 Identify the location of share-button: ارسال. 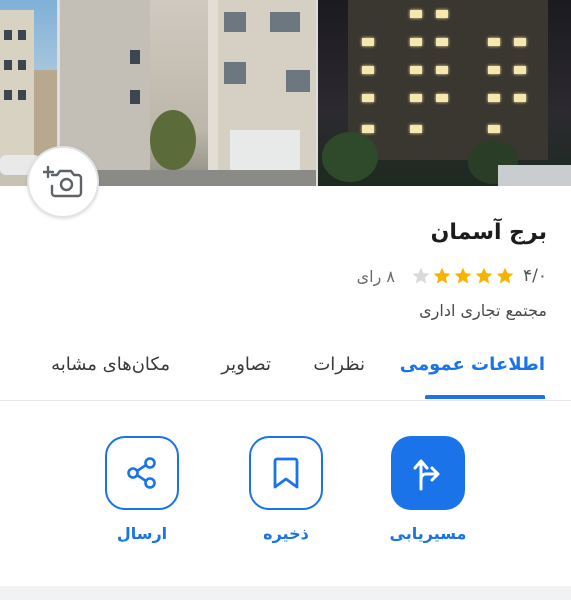
(142, 489).